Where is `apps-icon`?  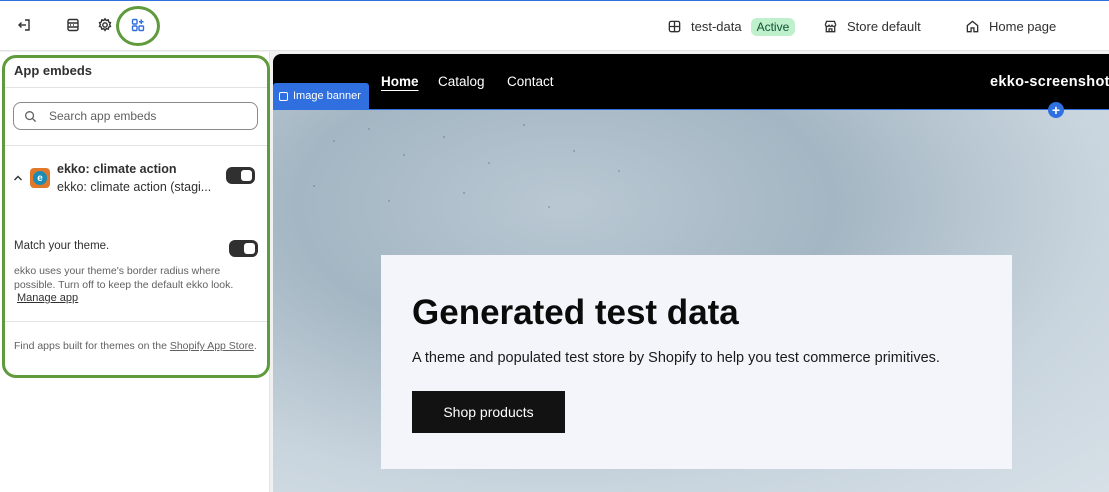
apps-icon is located at coordinates (138, 25).